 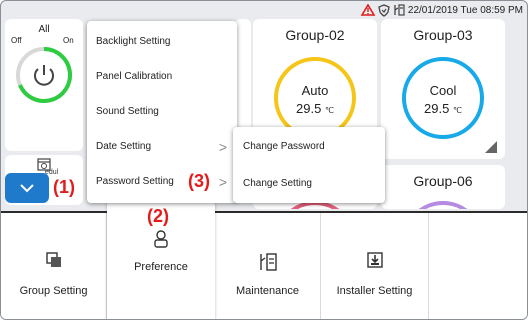 What do you see at coordinates (443, 181) in the screenshot?
I see `group-name: Group-06` at bounding box center [443, 181].